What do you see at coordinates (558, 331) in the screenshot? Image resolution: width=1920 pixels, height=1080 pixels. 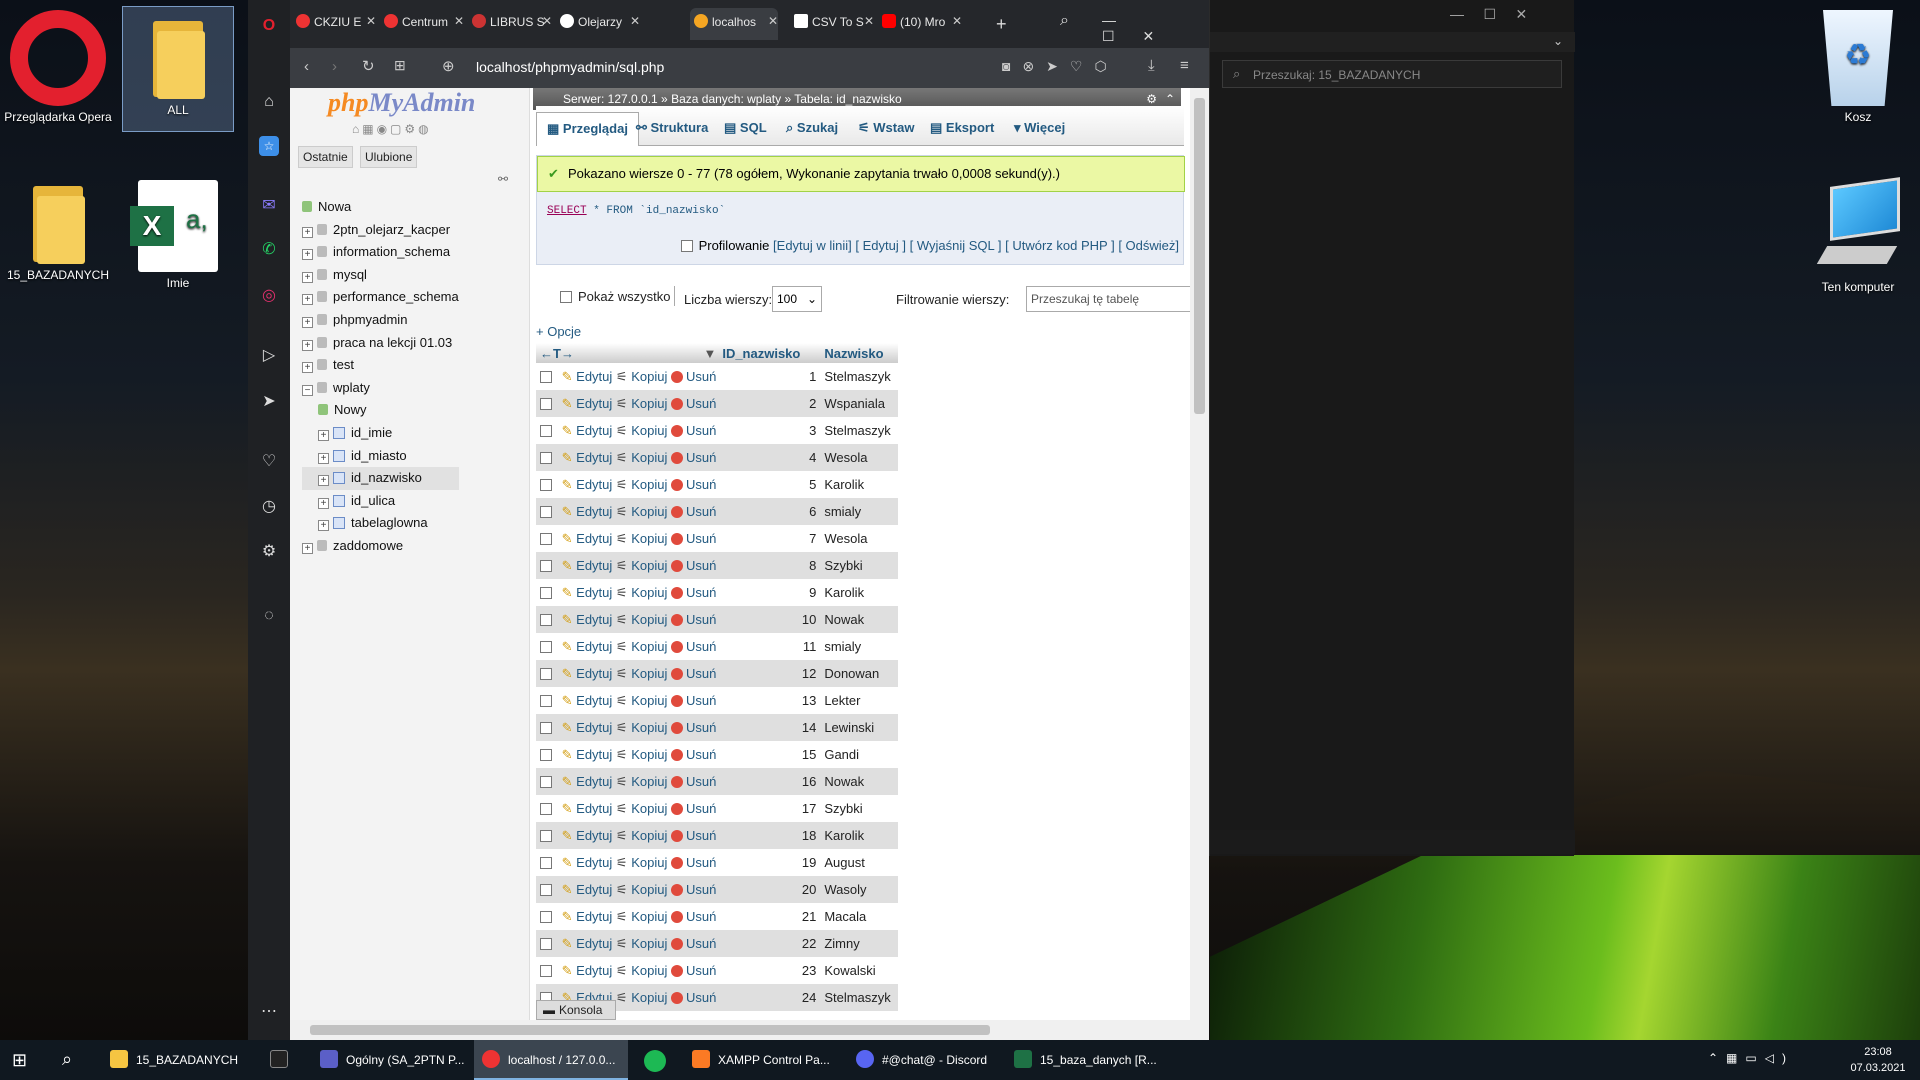 I see `options-link: + Opcje` at bounding box center [558, 331].